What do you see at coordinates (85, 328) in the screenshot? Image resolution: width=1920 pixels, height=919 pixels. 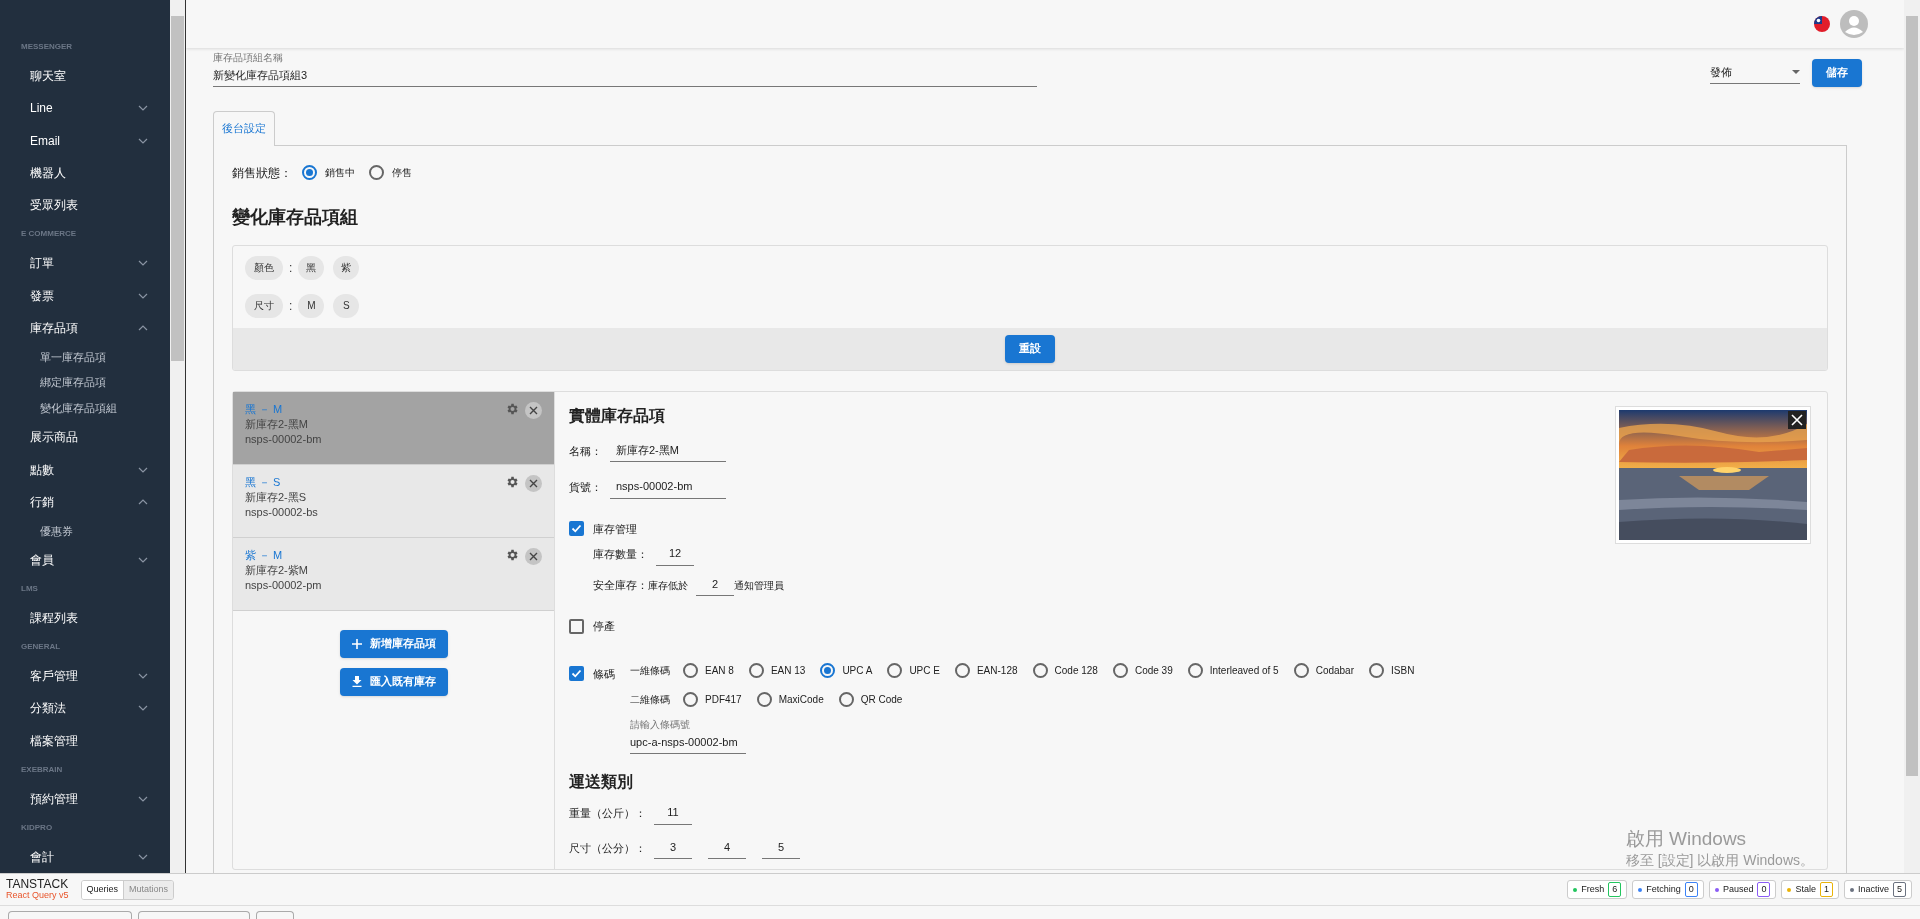 I see `sidebar-item: 庫存品項` at bounding box center [85, 328].